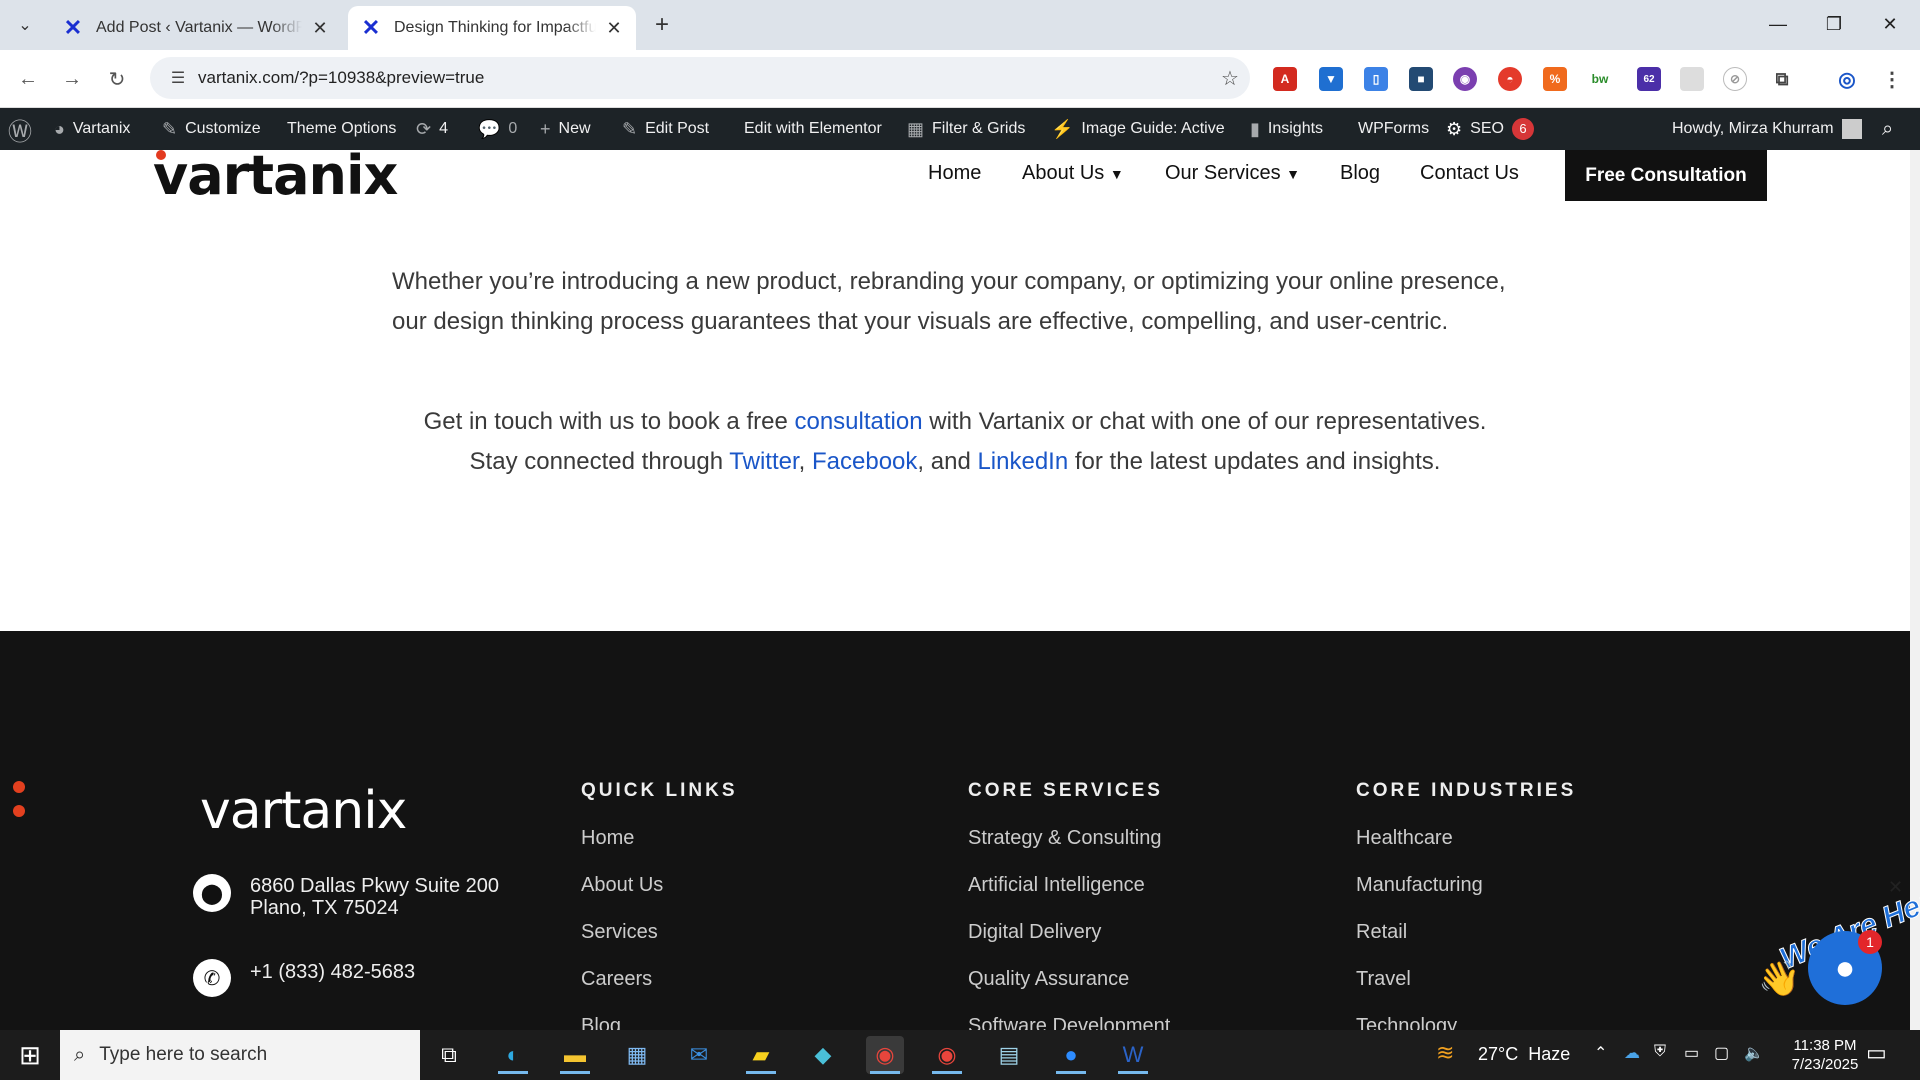 The width and height of the screenshot is (1920, 1080). What do you see at coordinates (449, 1055) in the screenshot?
I see `task-view-icon: ⧉` at bounding box center [449, 1055].